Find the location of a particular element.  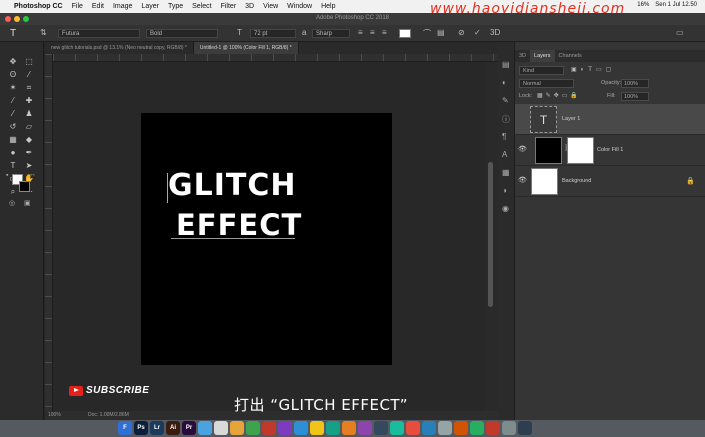

menu-image: Image is located at coordinates (122, 6).